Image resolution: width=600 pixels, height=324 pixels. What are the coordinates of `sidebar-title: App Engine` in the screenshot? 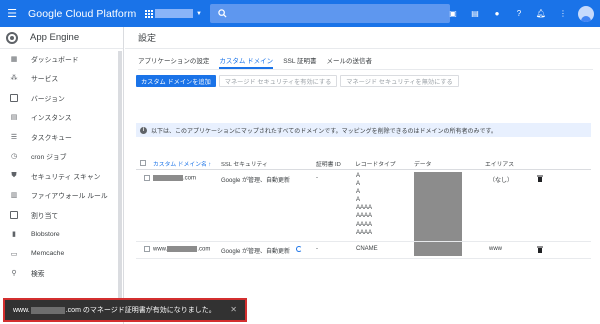 It's located at (55, 37).